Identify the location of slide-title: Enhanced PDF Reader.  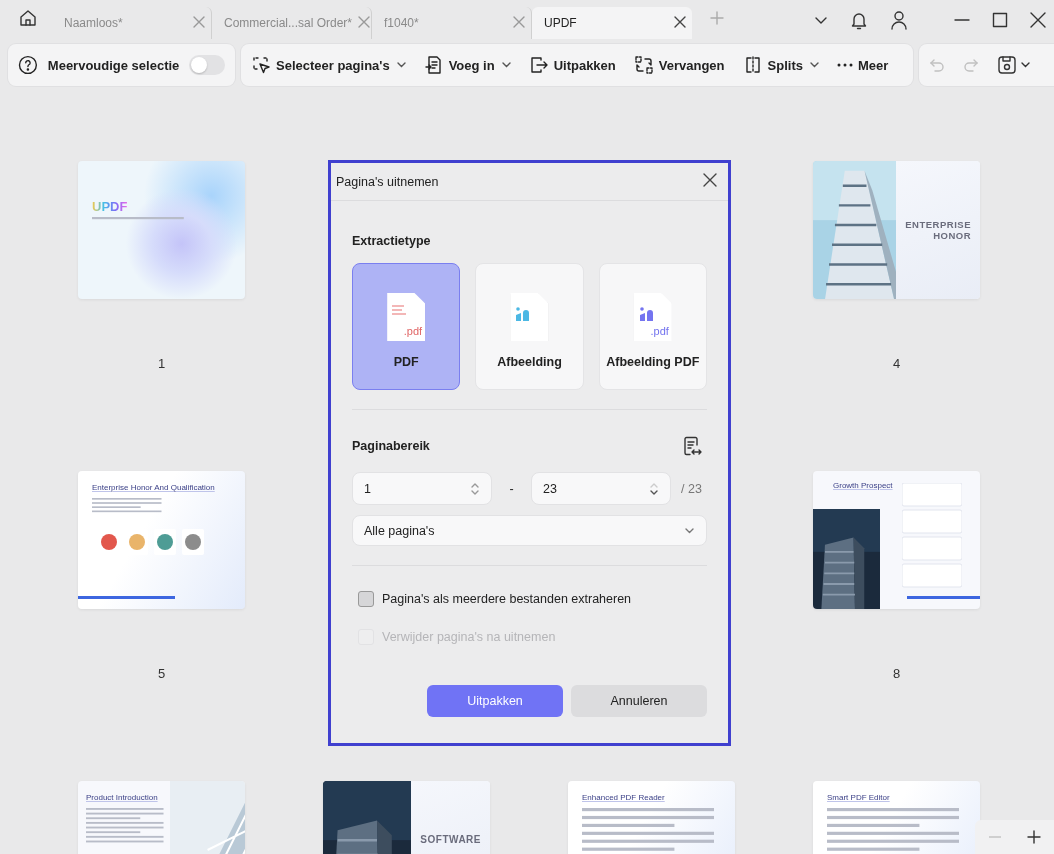
(624, 797).